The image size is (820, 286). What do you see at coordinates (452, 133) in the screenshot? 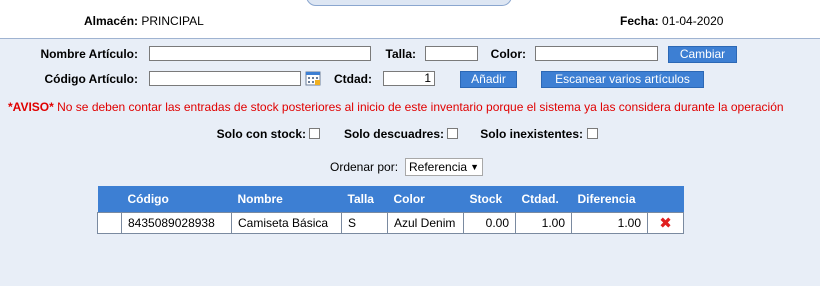
I see `solo-descuadres-checkbox` at bounding box center [452, 133].